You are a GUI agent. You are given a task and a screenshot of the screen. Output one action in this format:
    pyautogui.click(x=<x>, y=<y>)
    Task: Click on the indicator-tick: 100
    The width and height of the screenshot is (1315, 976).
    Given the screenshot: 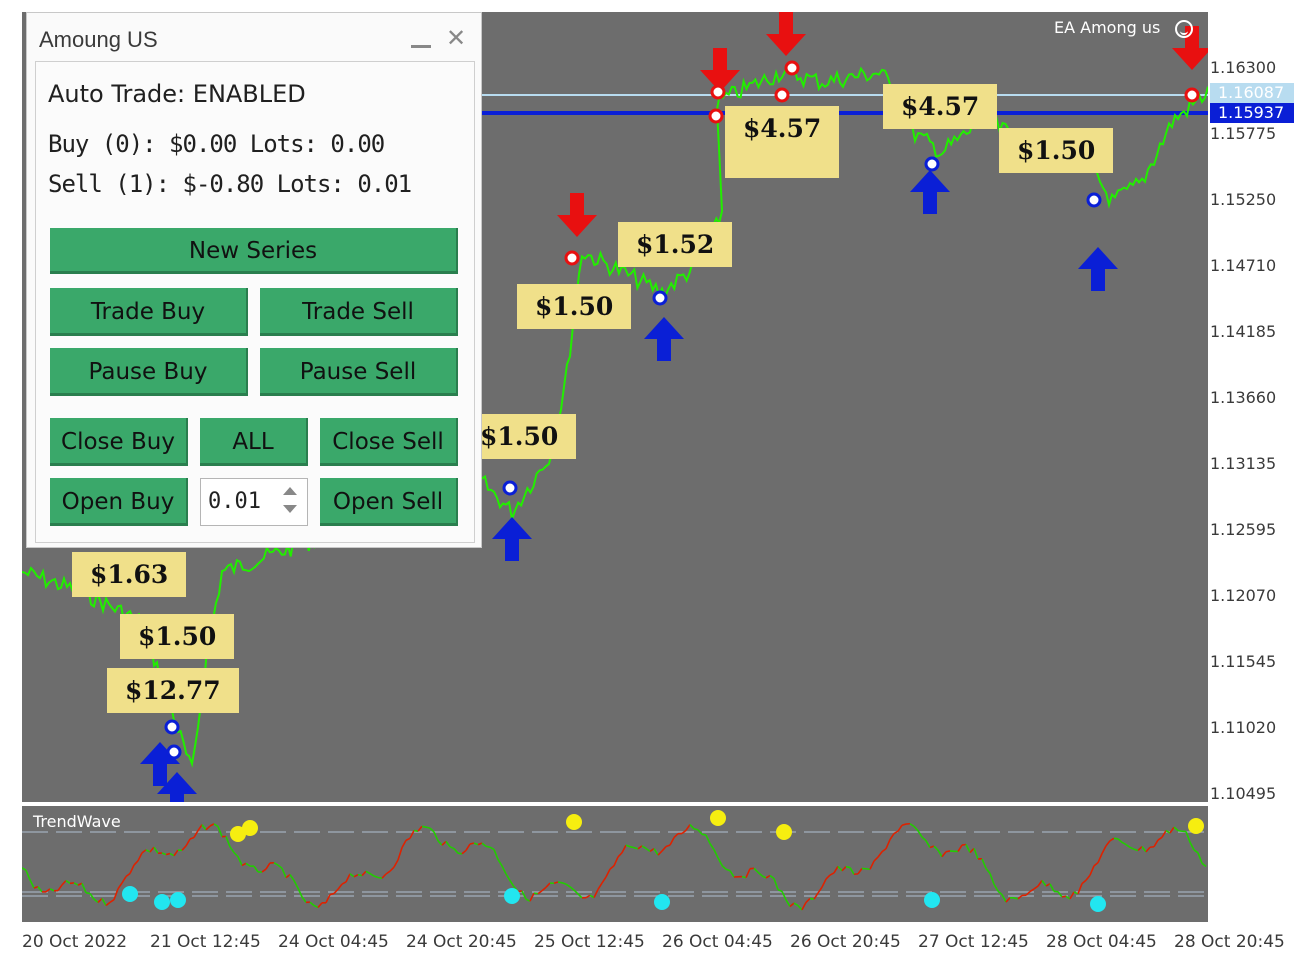 What is the action you would take?
    pyautogui.click(x=1226, y=817)
    